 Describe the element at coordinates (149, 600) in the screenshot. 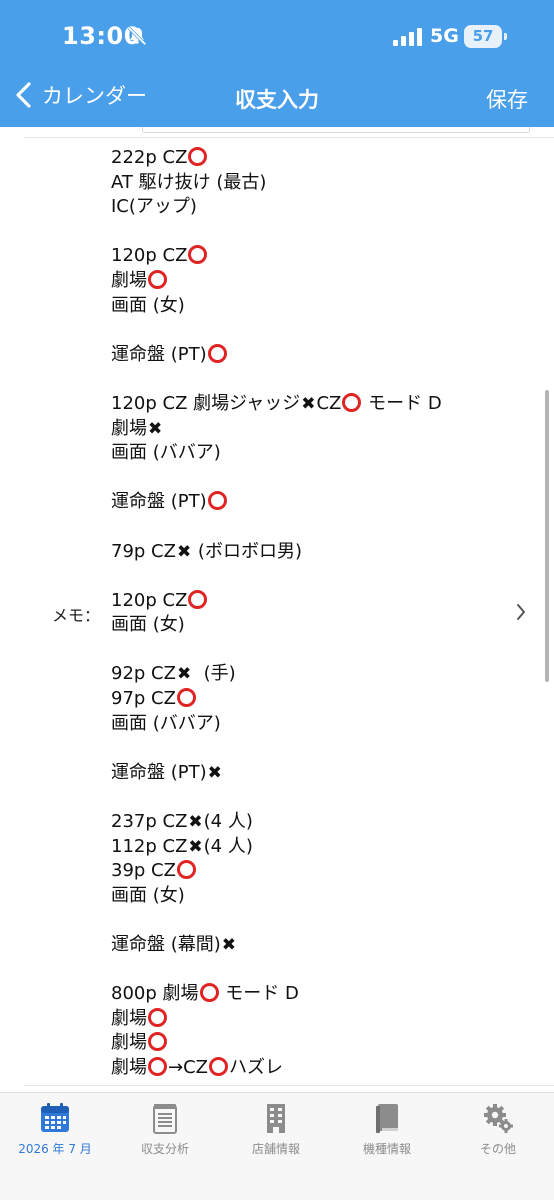

I see `memo-text-segment: 120p CZ` at that location.